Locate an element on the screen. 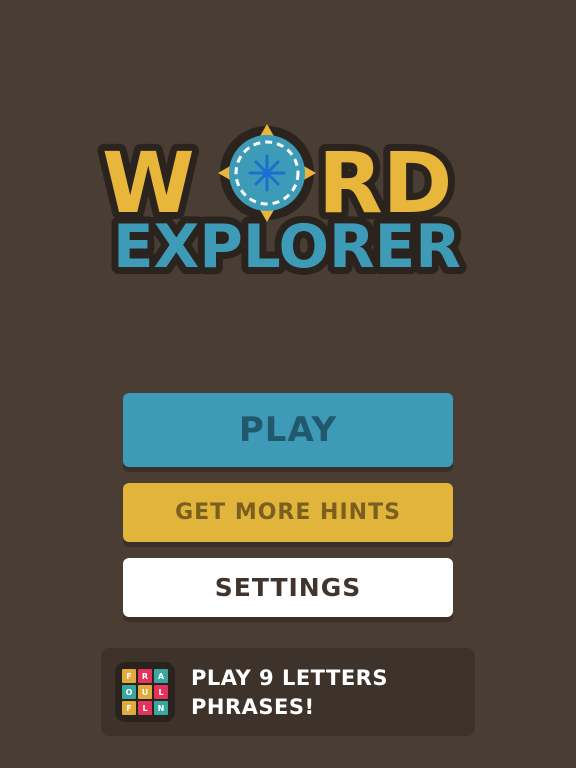 This screenshot has height=768, width=576. promo-line-1: PLAY 9 LETTERS is located at coordinates (289, 678).